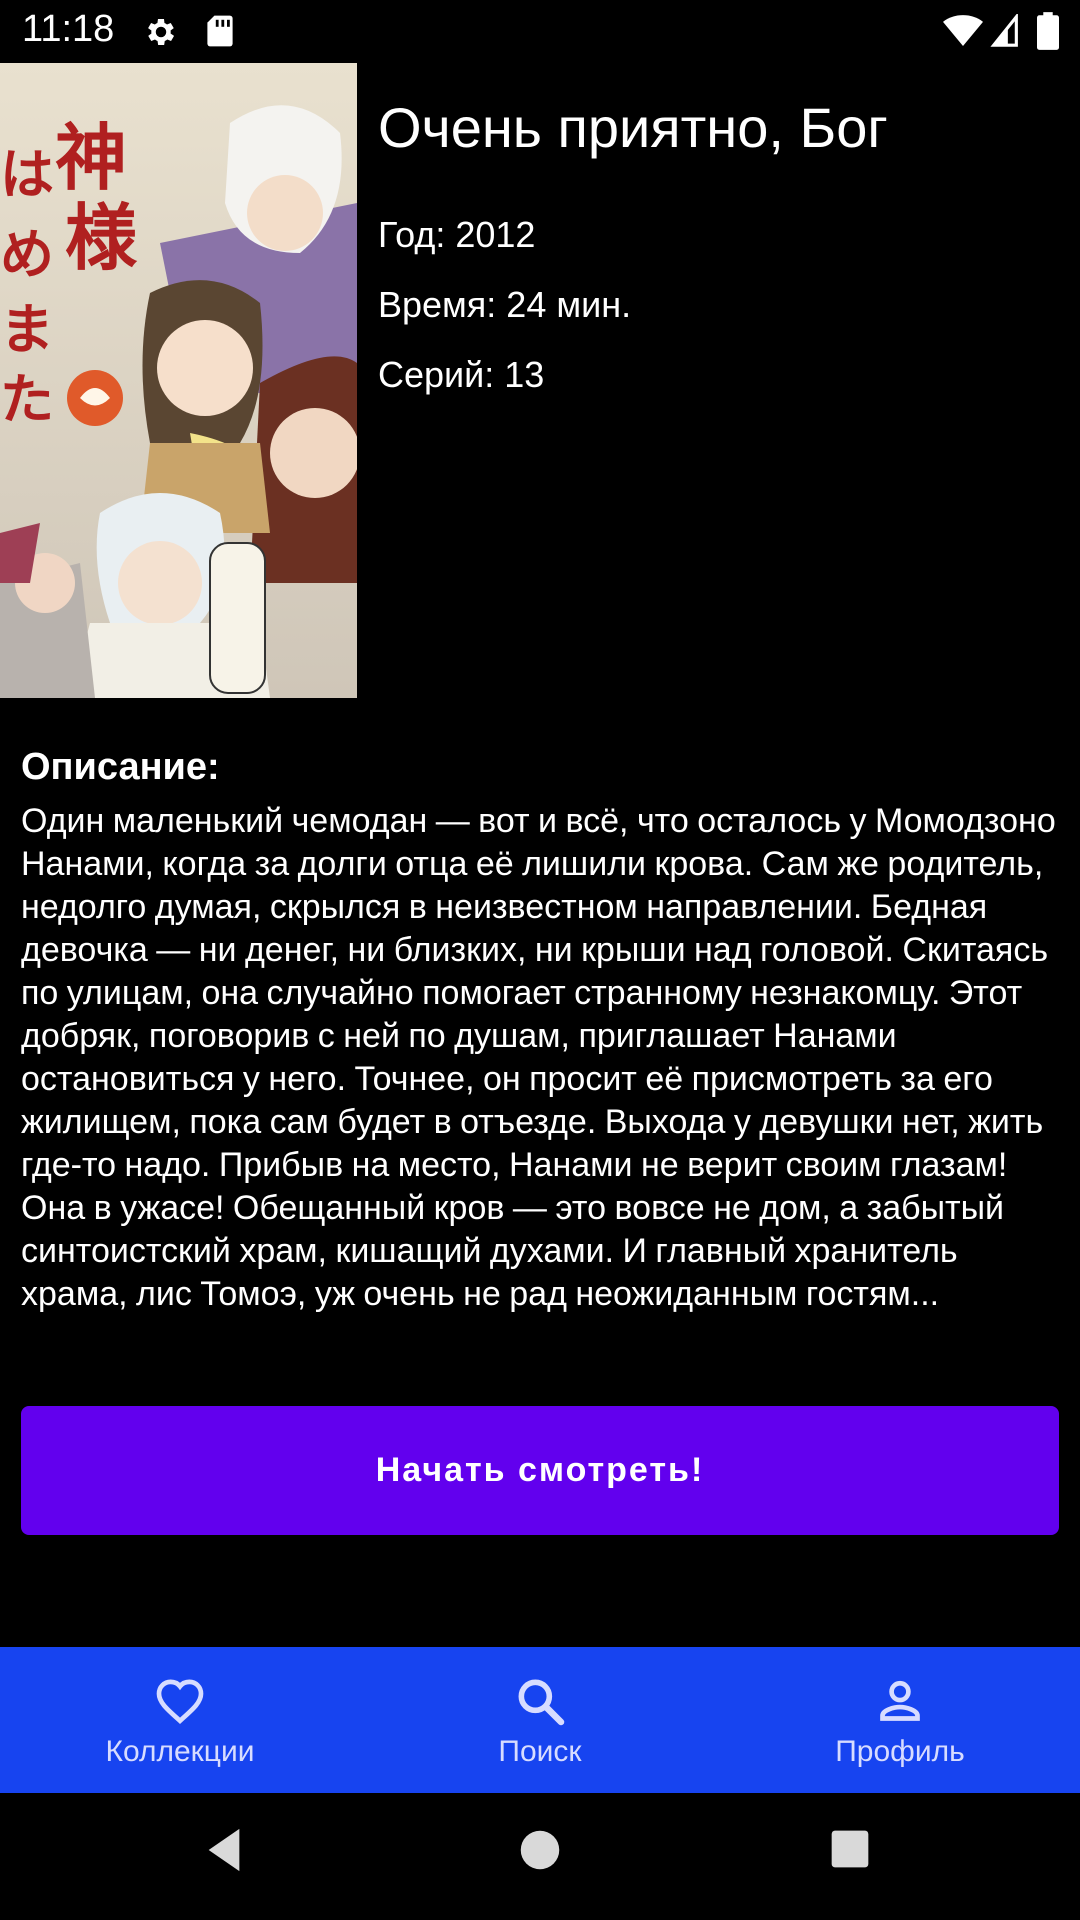 This screenshot has width=1080, height=1920. I want to click on anime-episodes: Серий: 13, so click(461, 374).